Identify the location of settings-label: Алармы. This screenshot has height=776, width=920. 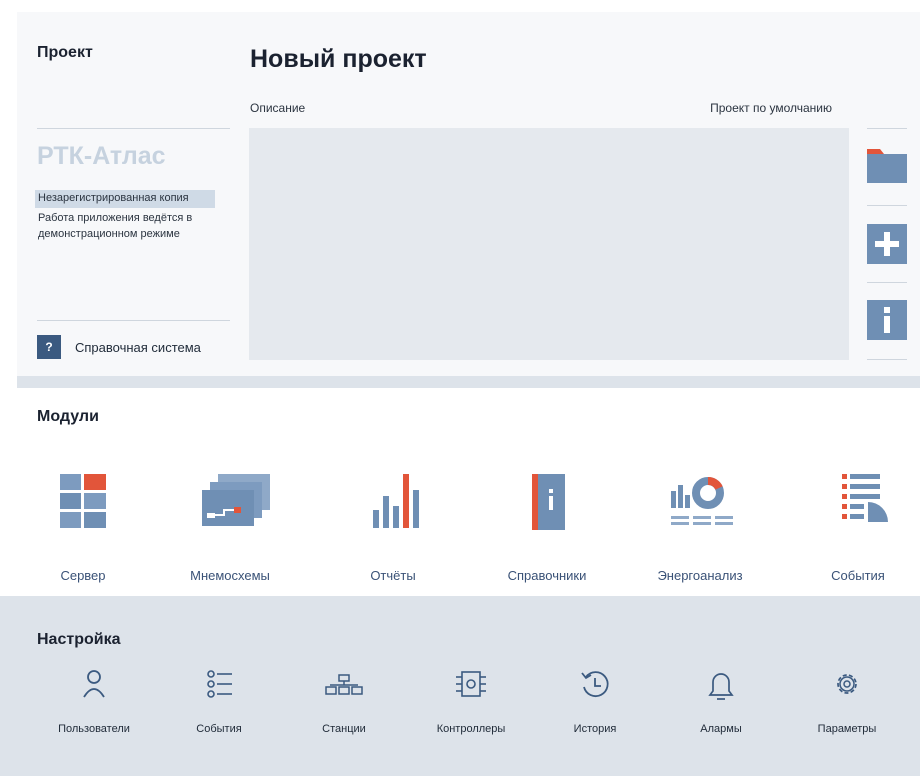
(721, 729).